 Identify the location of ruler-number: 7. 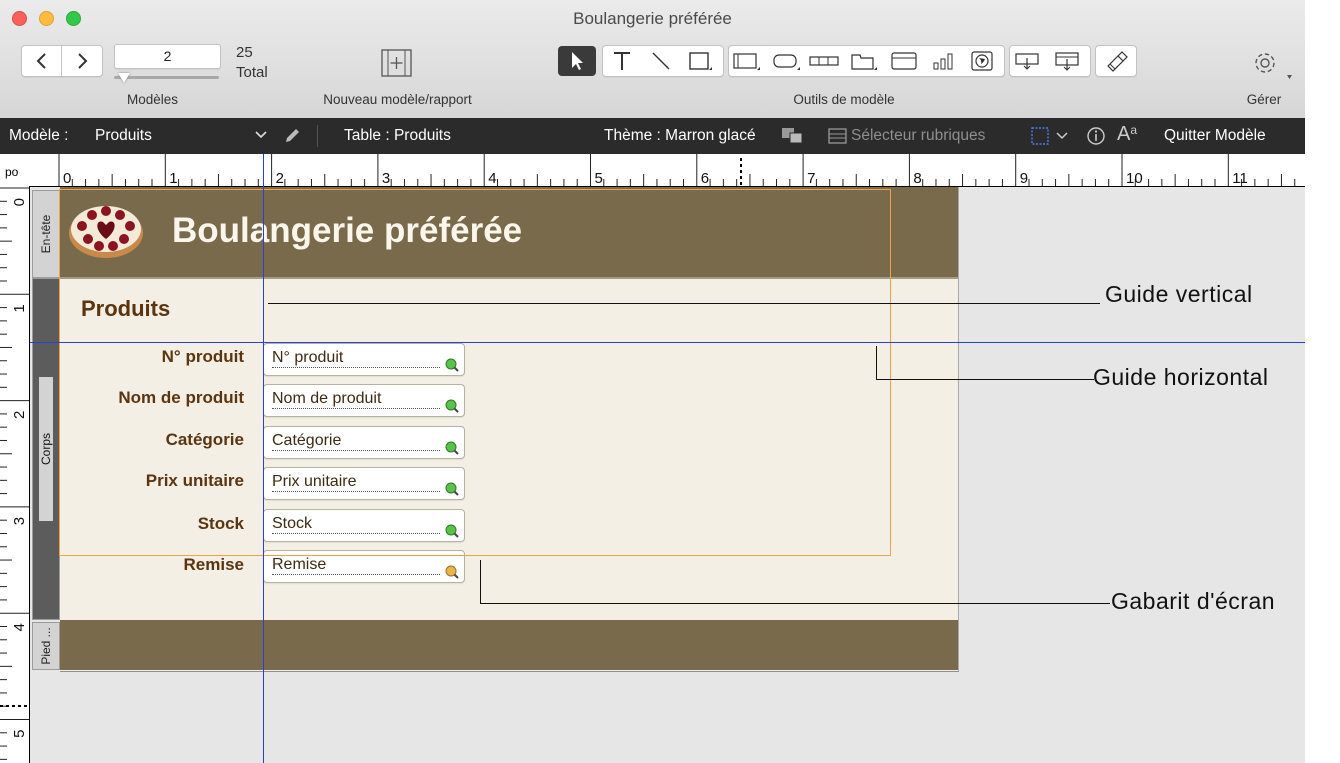
(811, 178).